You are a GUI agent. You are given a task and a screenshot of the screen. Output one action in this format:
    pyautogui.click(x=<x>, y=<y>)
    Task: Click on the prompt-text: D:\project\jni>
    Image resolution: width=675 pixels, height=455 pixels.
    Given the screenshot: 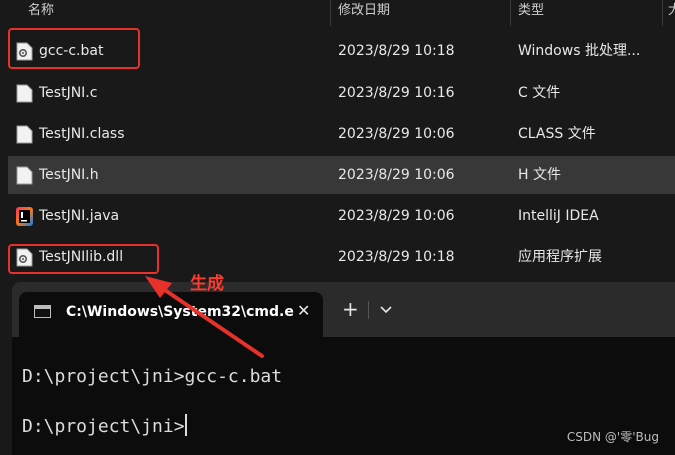 What is the action you would take?
    pyautogui.click(x=103, y=426)
    